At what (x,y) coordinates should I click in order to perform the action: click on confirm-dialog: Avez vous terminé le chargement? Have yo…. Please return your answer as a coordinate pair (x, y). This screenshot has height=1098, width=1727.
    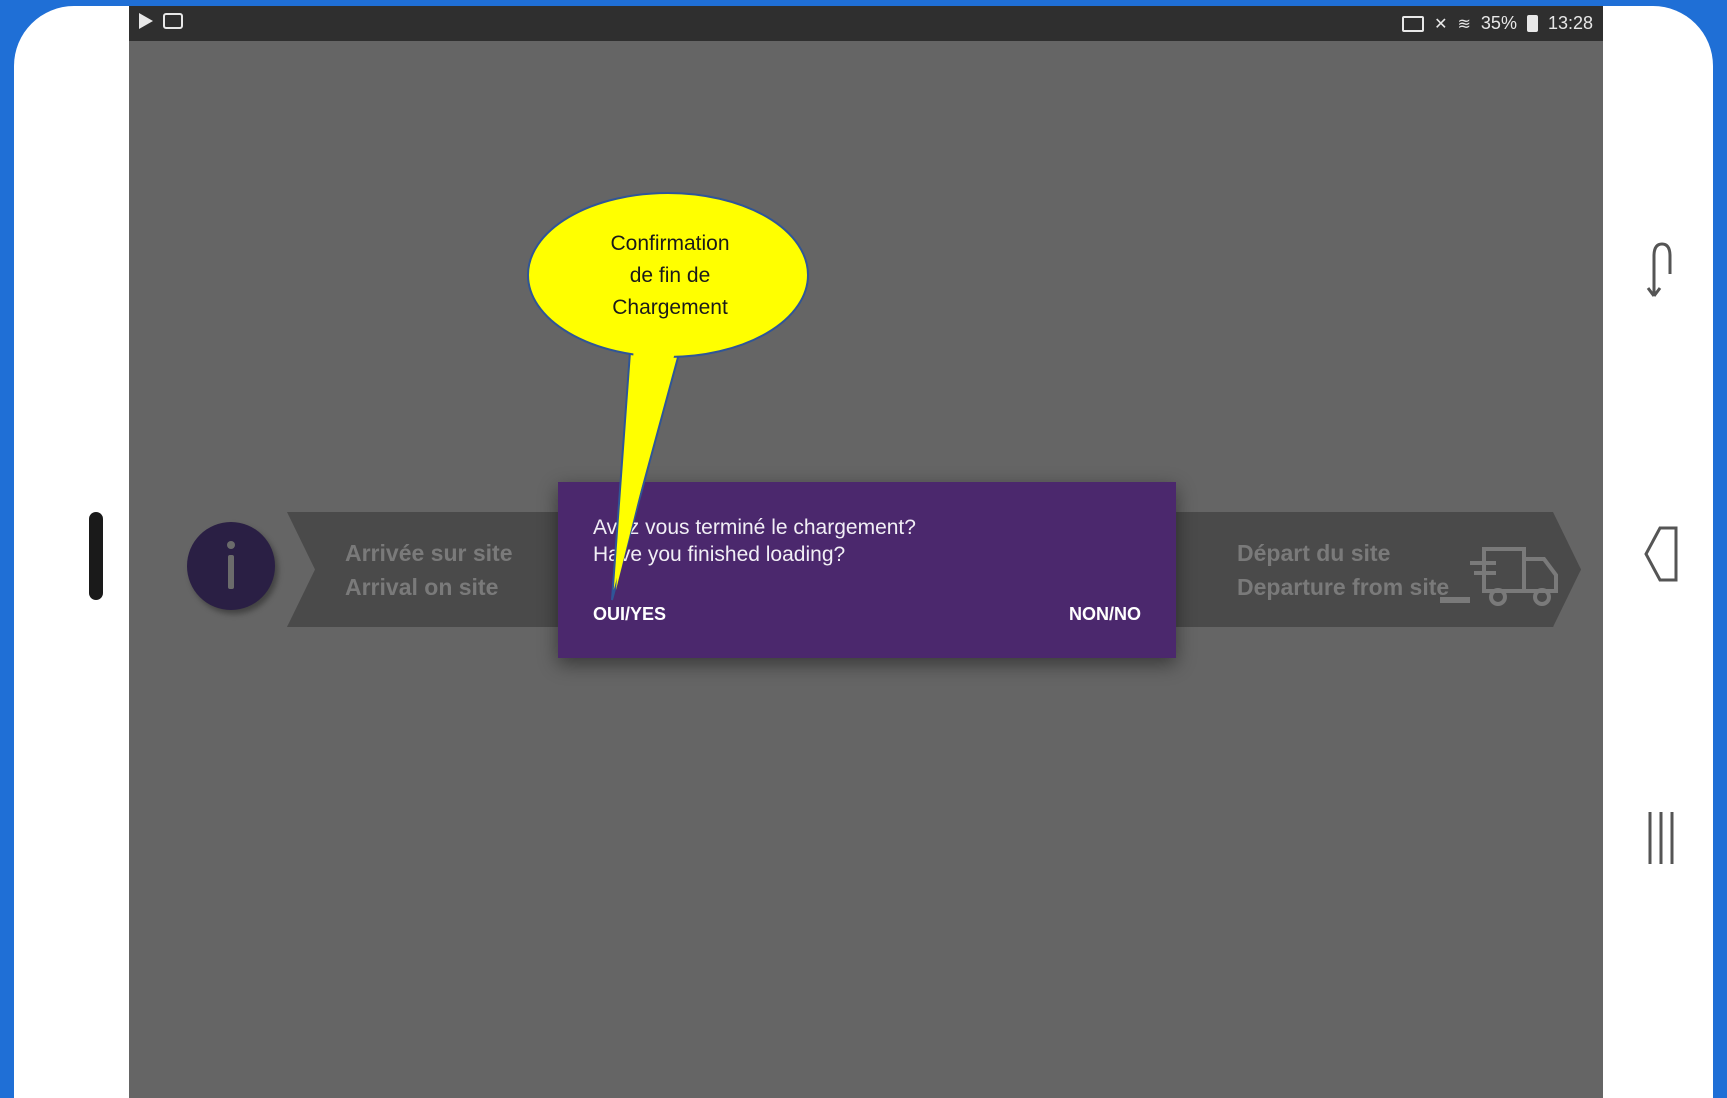
    Looking at the image, I should click on (867, 570).